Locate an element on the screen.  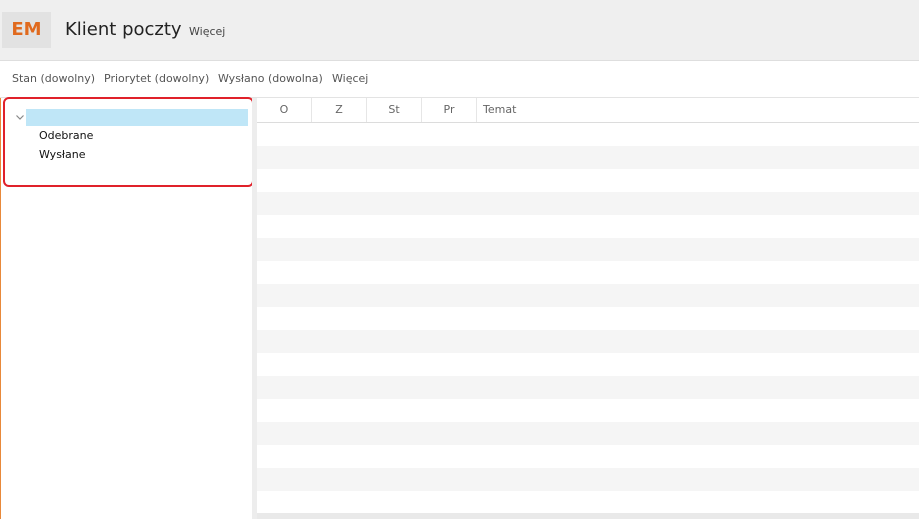
filter-status: Stan (dowolny) is located at coordinates (53, 79).